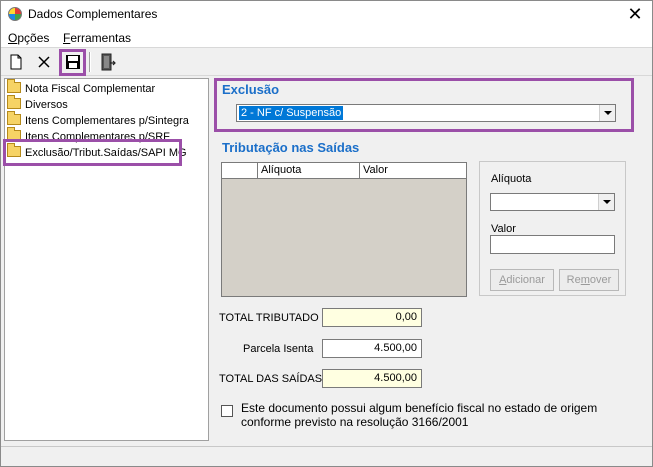 The image size is (653, 467). What do you see at coordinates (269, 318) in the screenshot?
I see `total-tributado-label: TOTAL TRIBUTADO` at bounding box center [269, 318].